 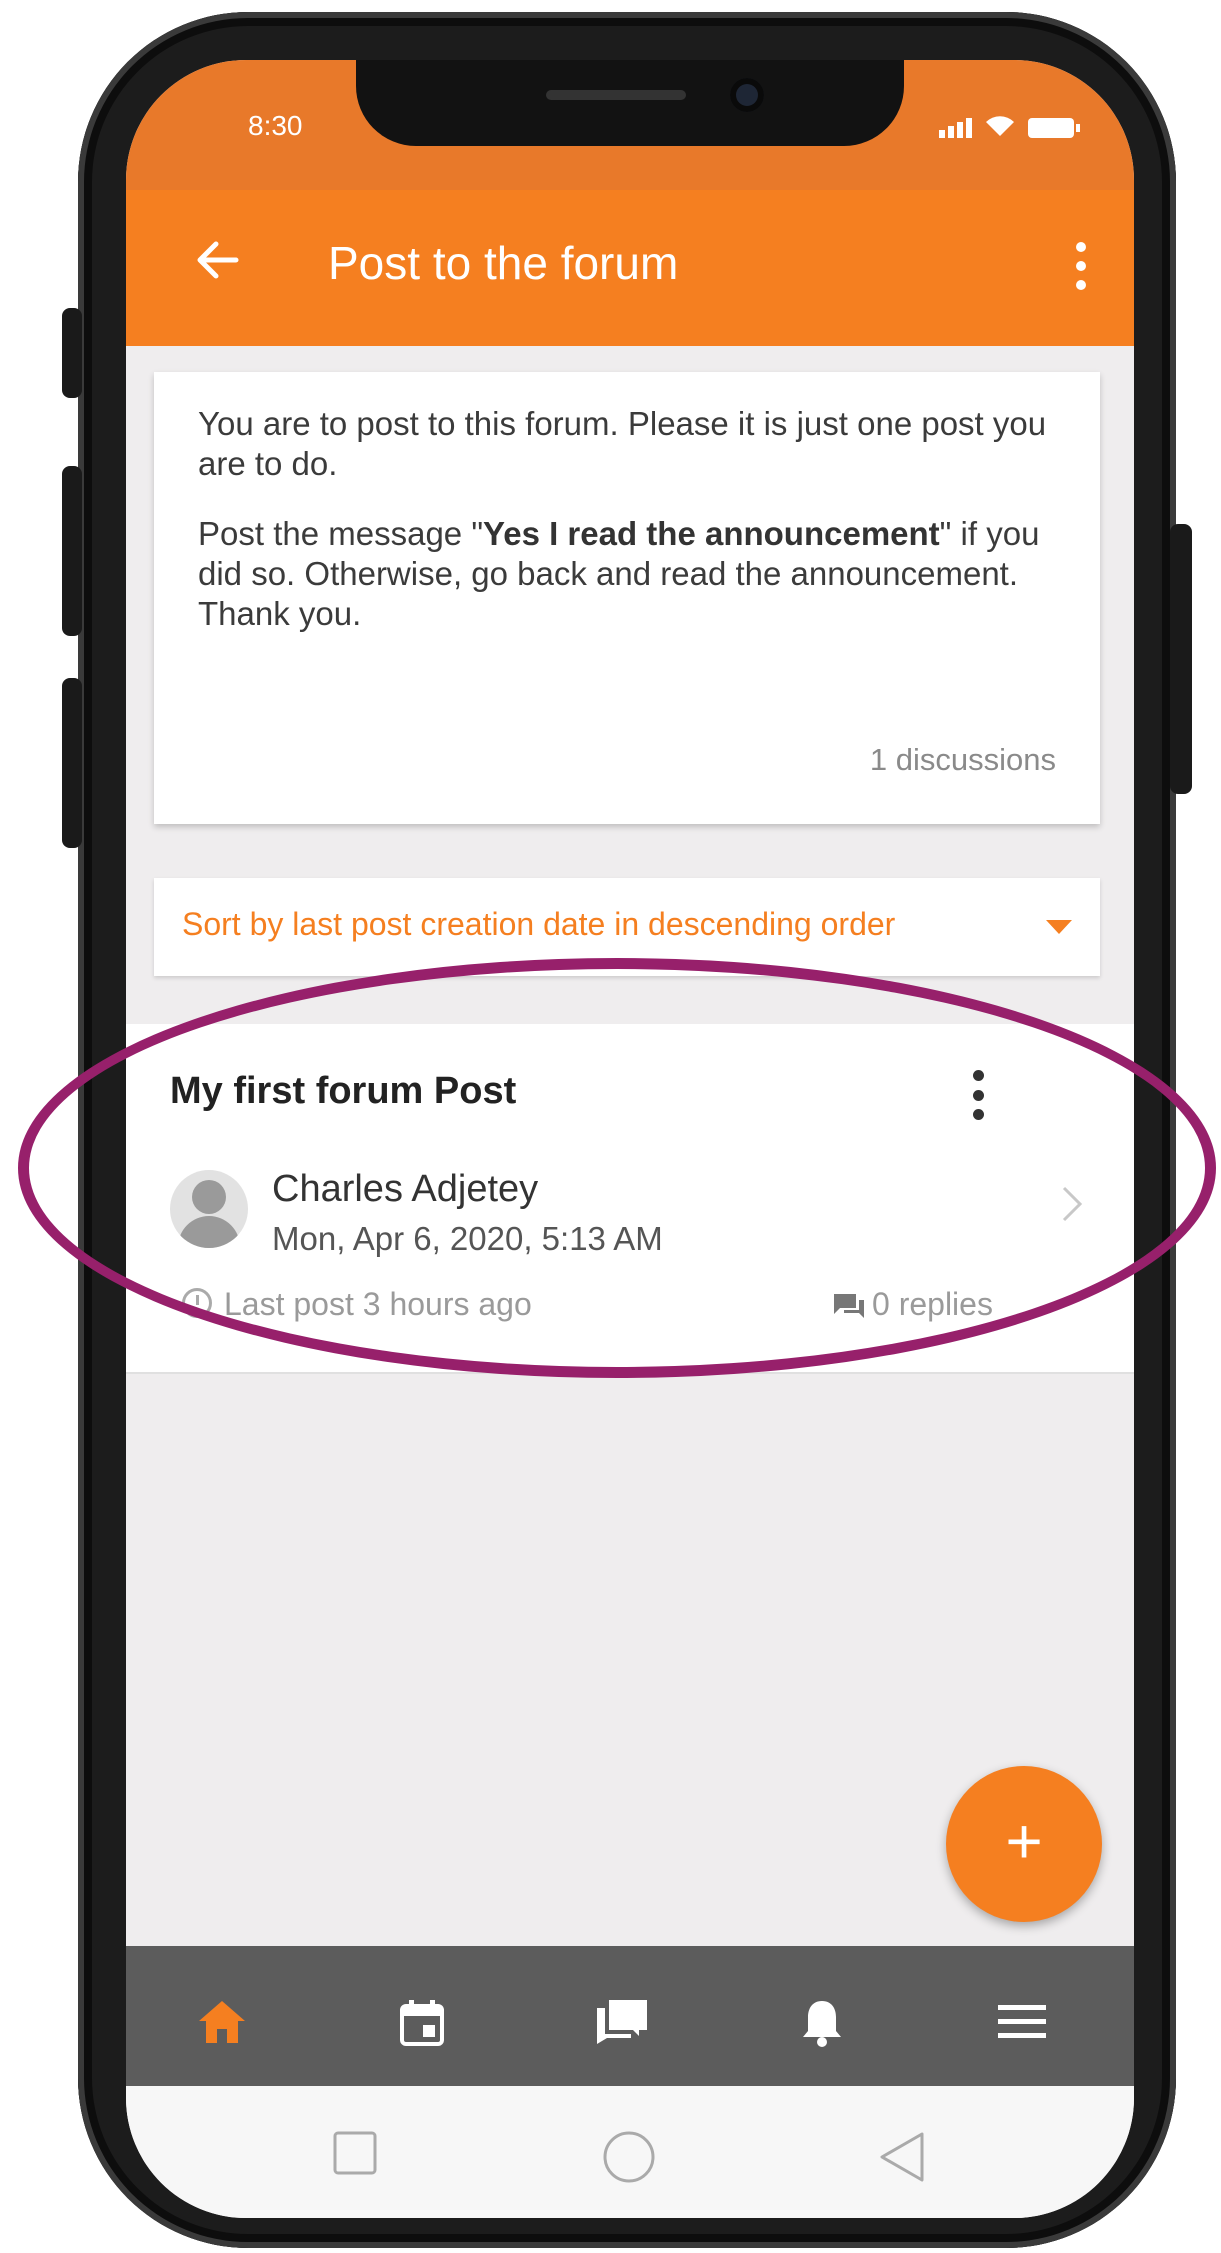 I want to click on home-circle-icon, so click(x=629, y=2157).